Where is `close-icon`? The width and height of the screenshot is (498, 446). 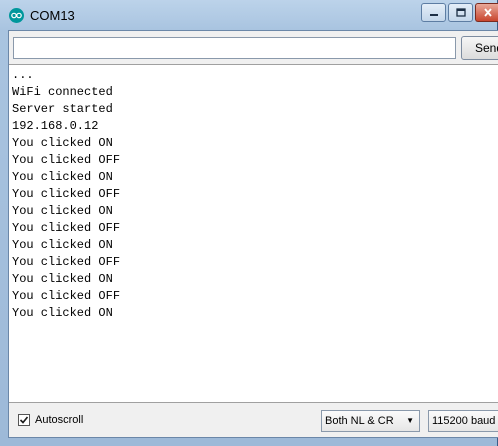 close-icon is located at coordinates (487, 12).